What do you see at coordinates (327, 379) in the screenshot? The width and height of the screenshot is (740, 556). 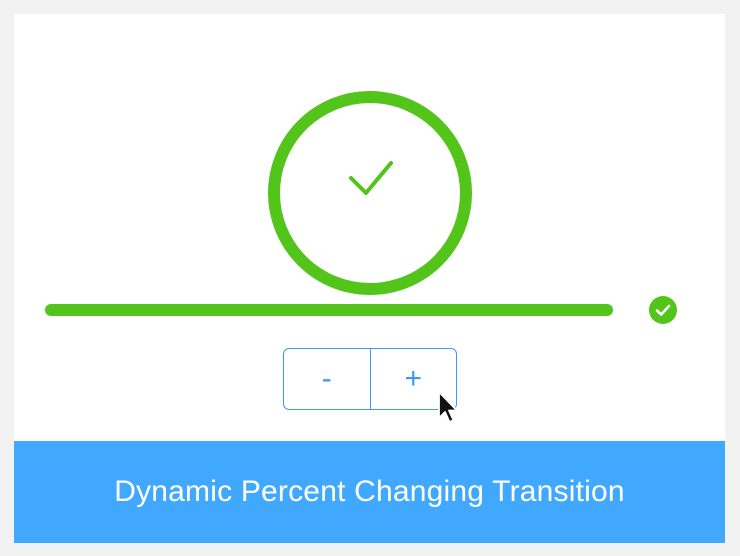 I see `decrease-button: -` at bounding box center [327, 379].